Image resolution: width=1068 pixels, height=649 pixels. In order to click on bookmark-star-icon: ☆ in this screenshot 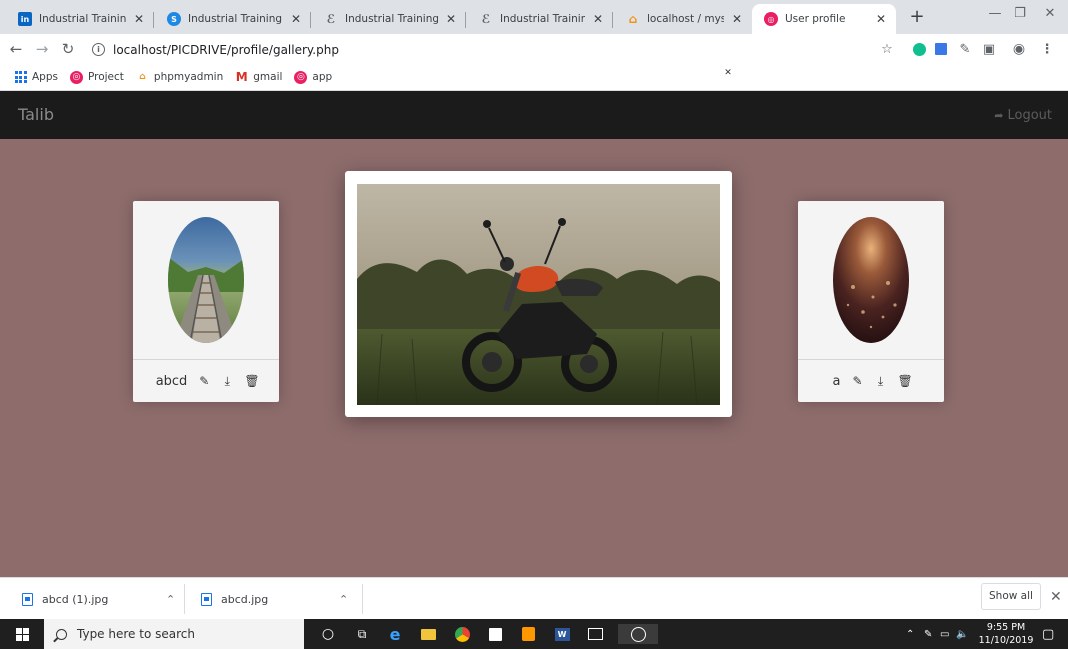, I will do `click(887, 49)`.